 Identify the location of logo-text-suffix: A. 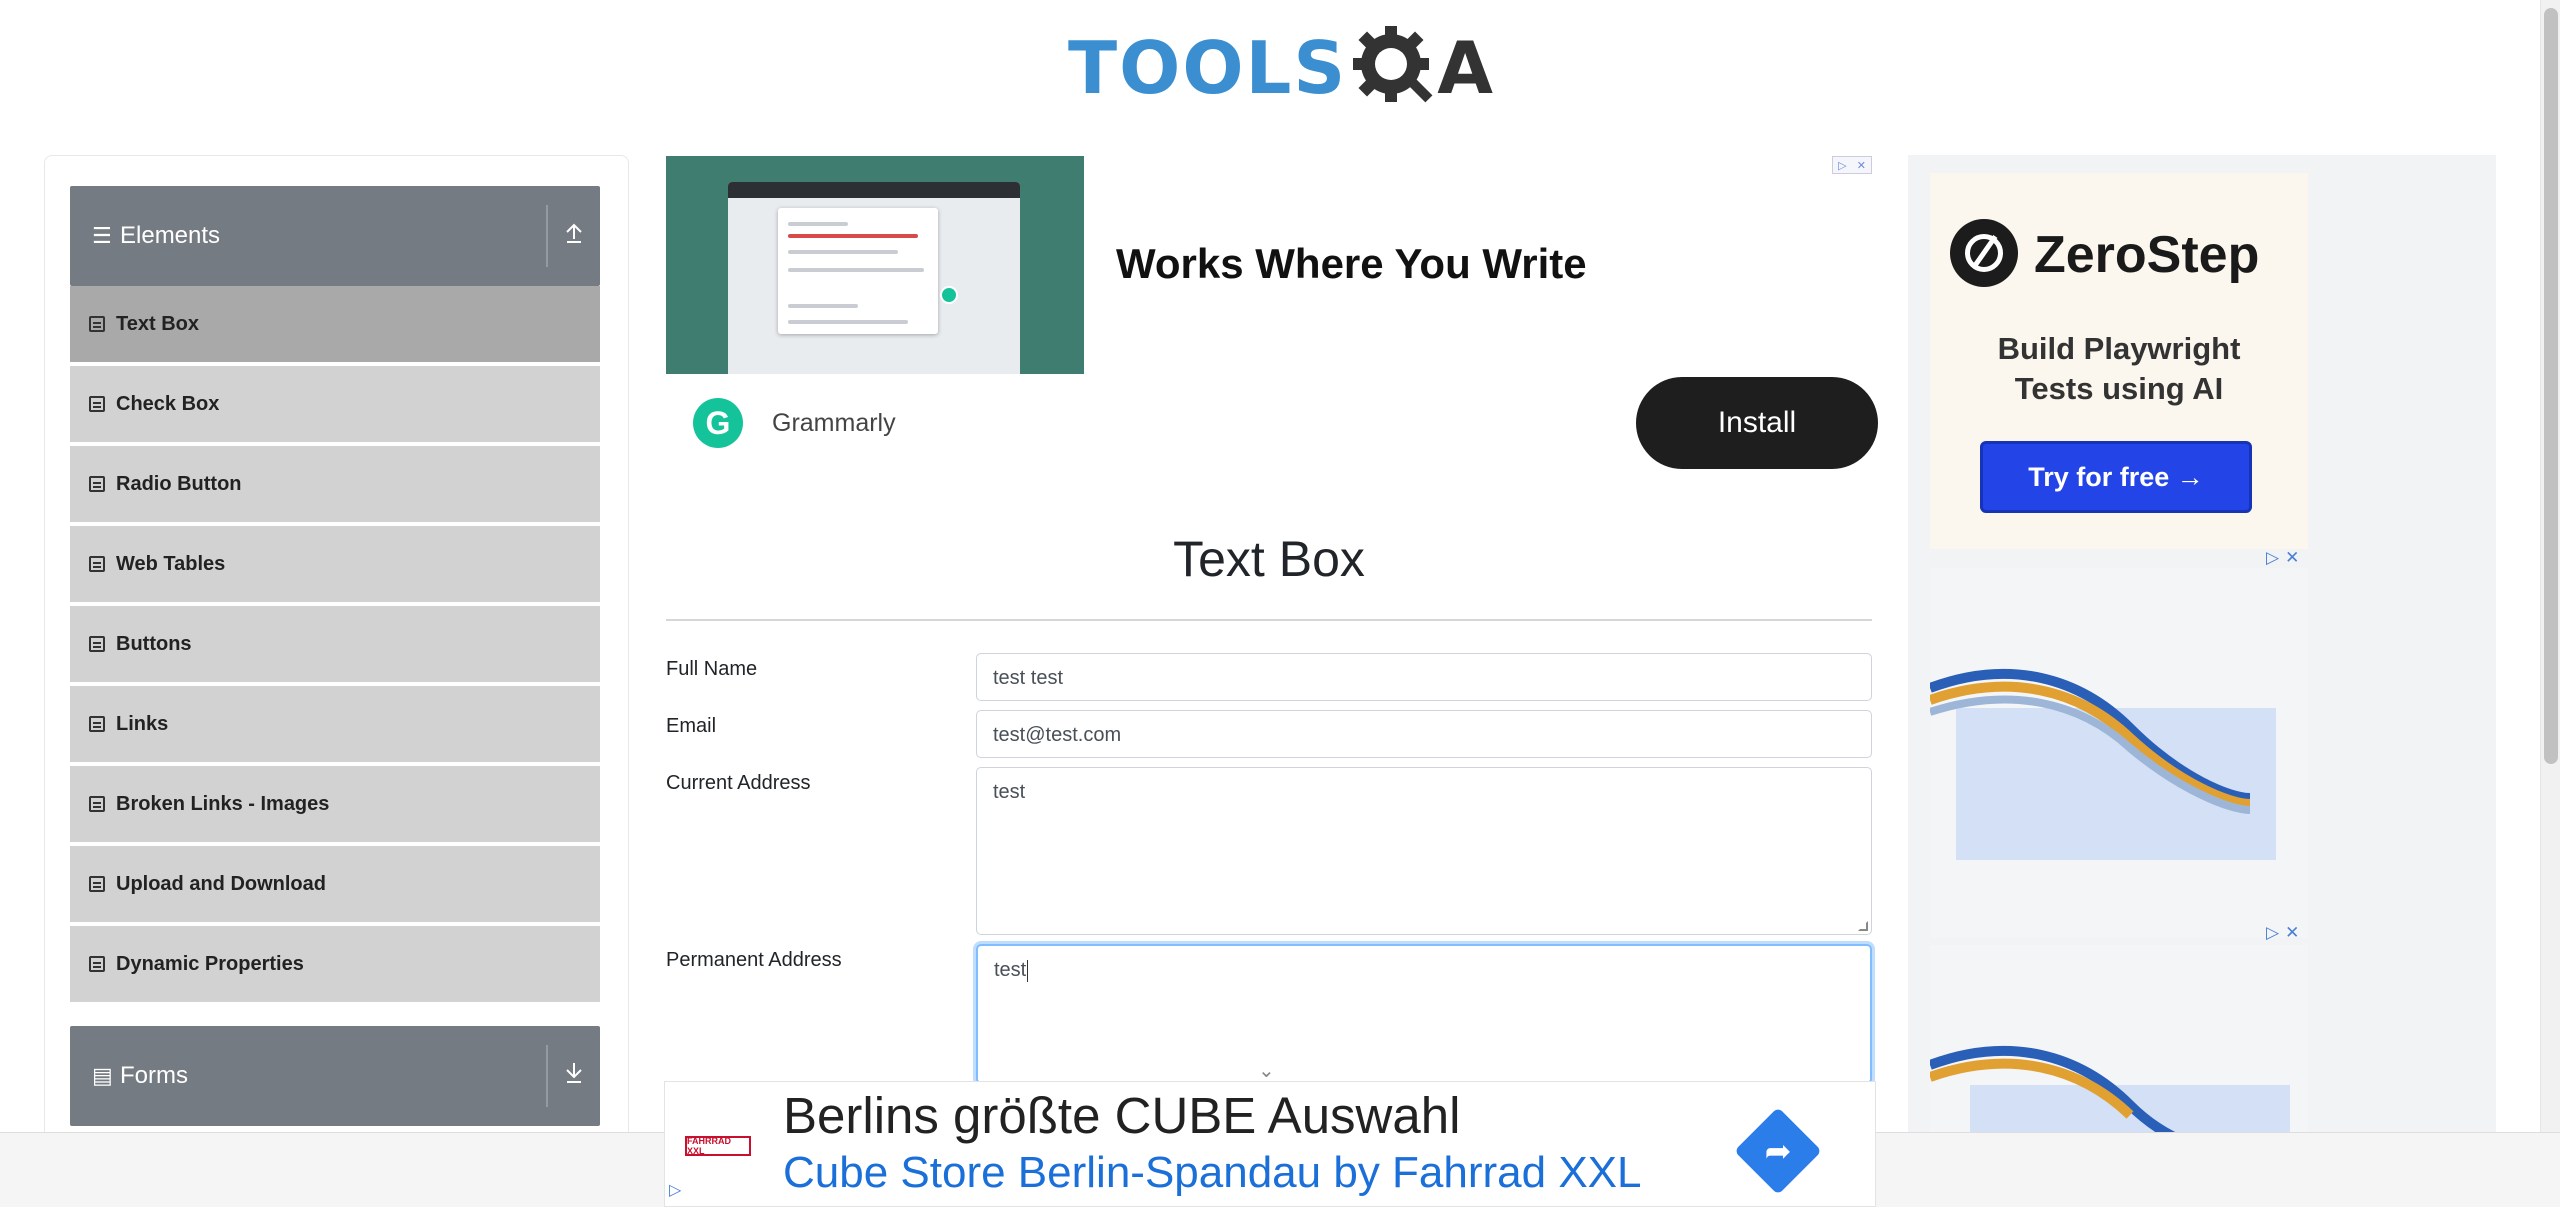
(1465, 68).